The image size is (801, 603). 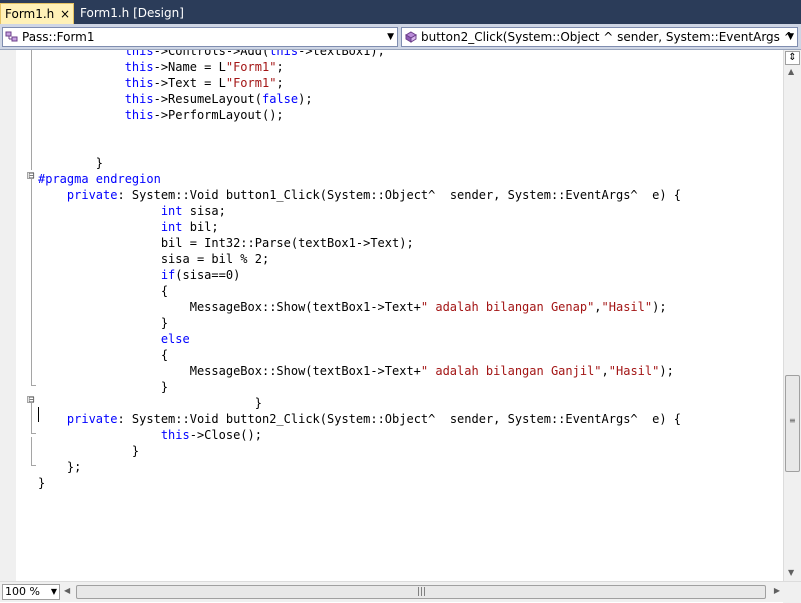 What do you see at coordinates (359, 99) in the screenshot?
I see `code-line: this->ResumeLayout(false);` at bounding box center [359, 99].